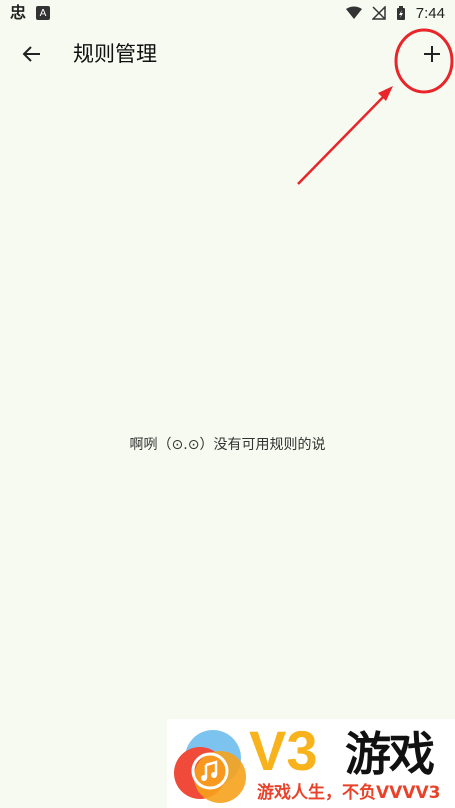  I want to click on toolbar: 规则管理, so click(227, 54).